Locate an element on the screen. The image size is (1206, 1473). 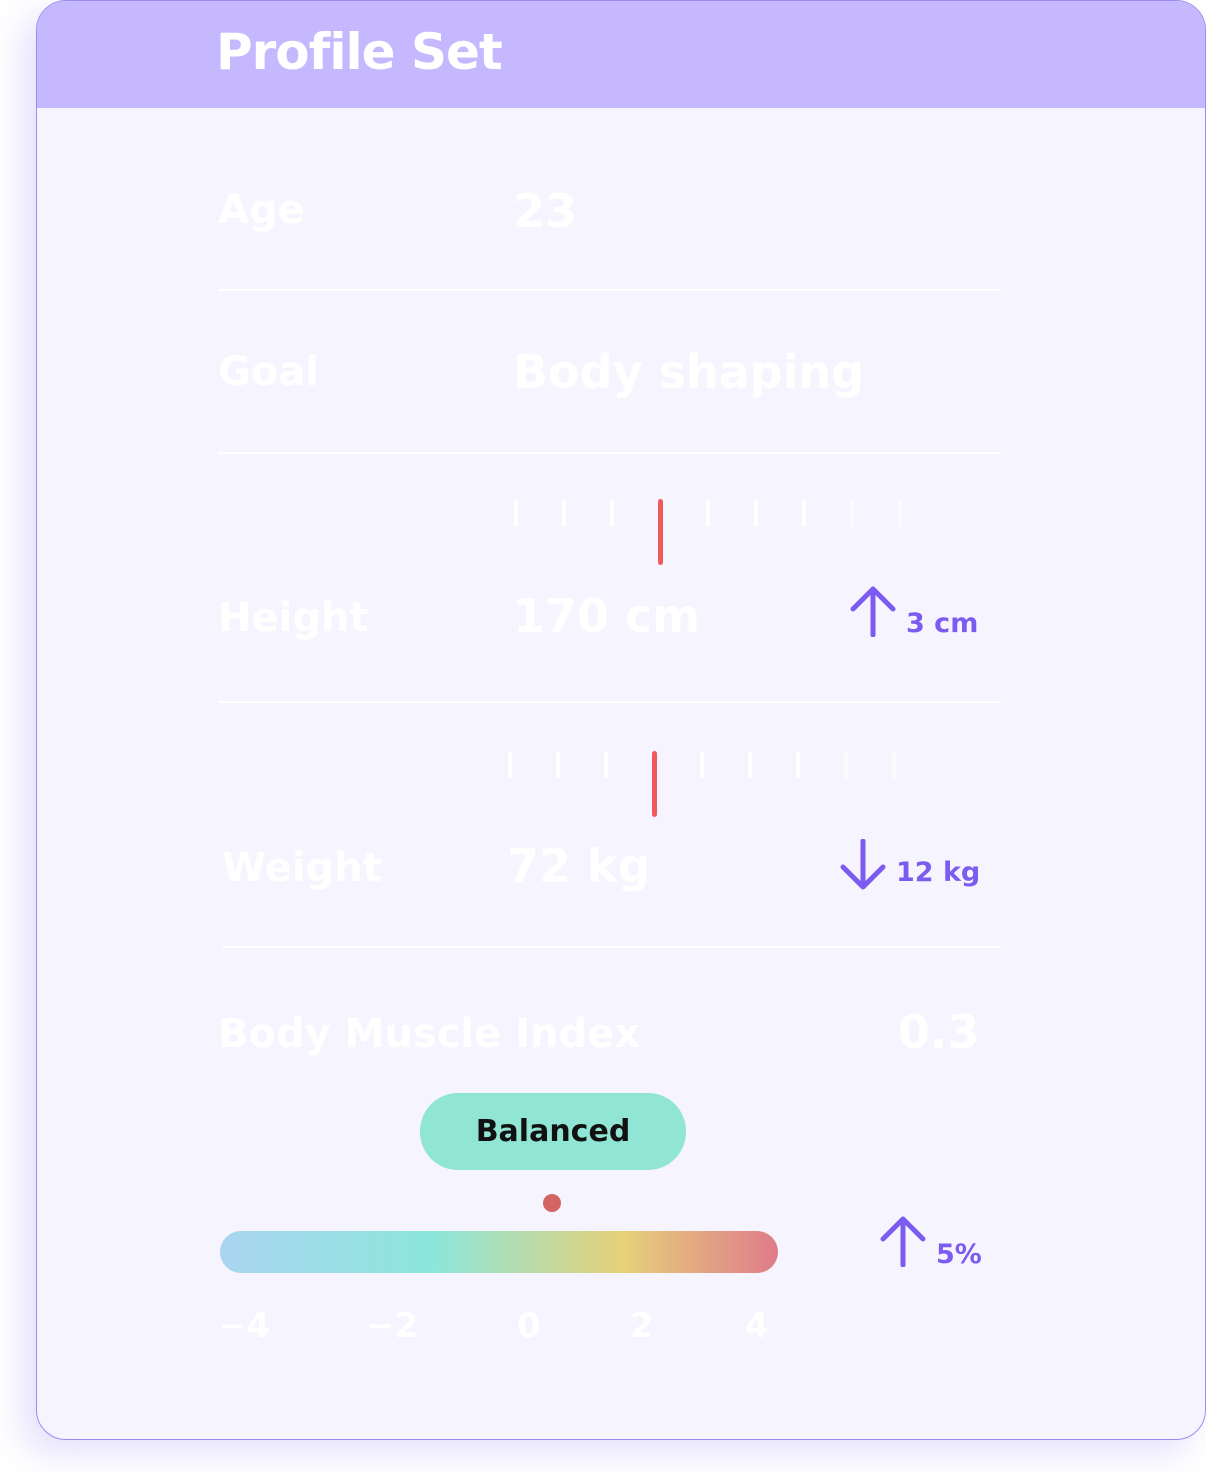
scale-tick-label: −2 is located at coordinates (392, 1326).